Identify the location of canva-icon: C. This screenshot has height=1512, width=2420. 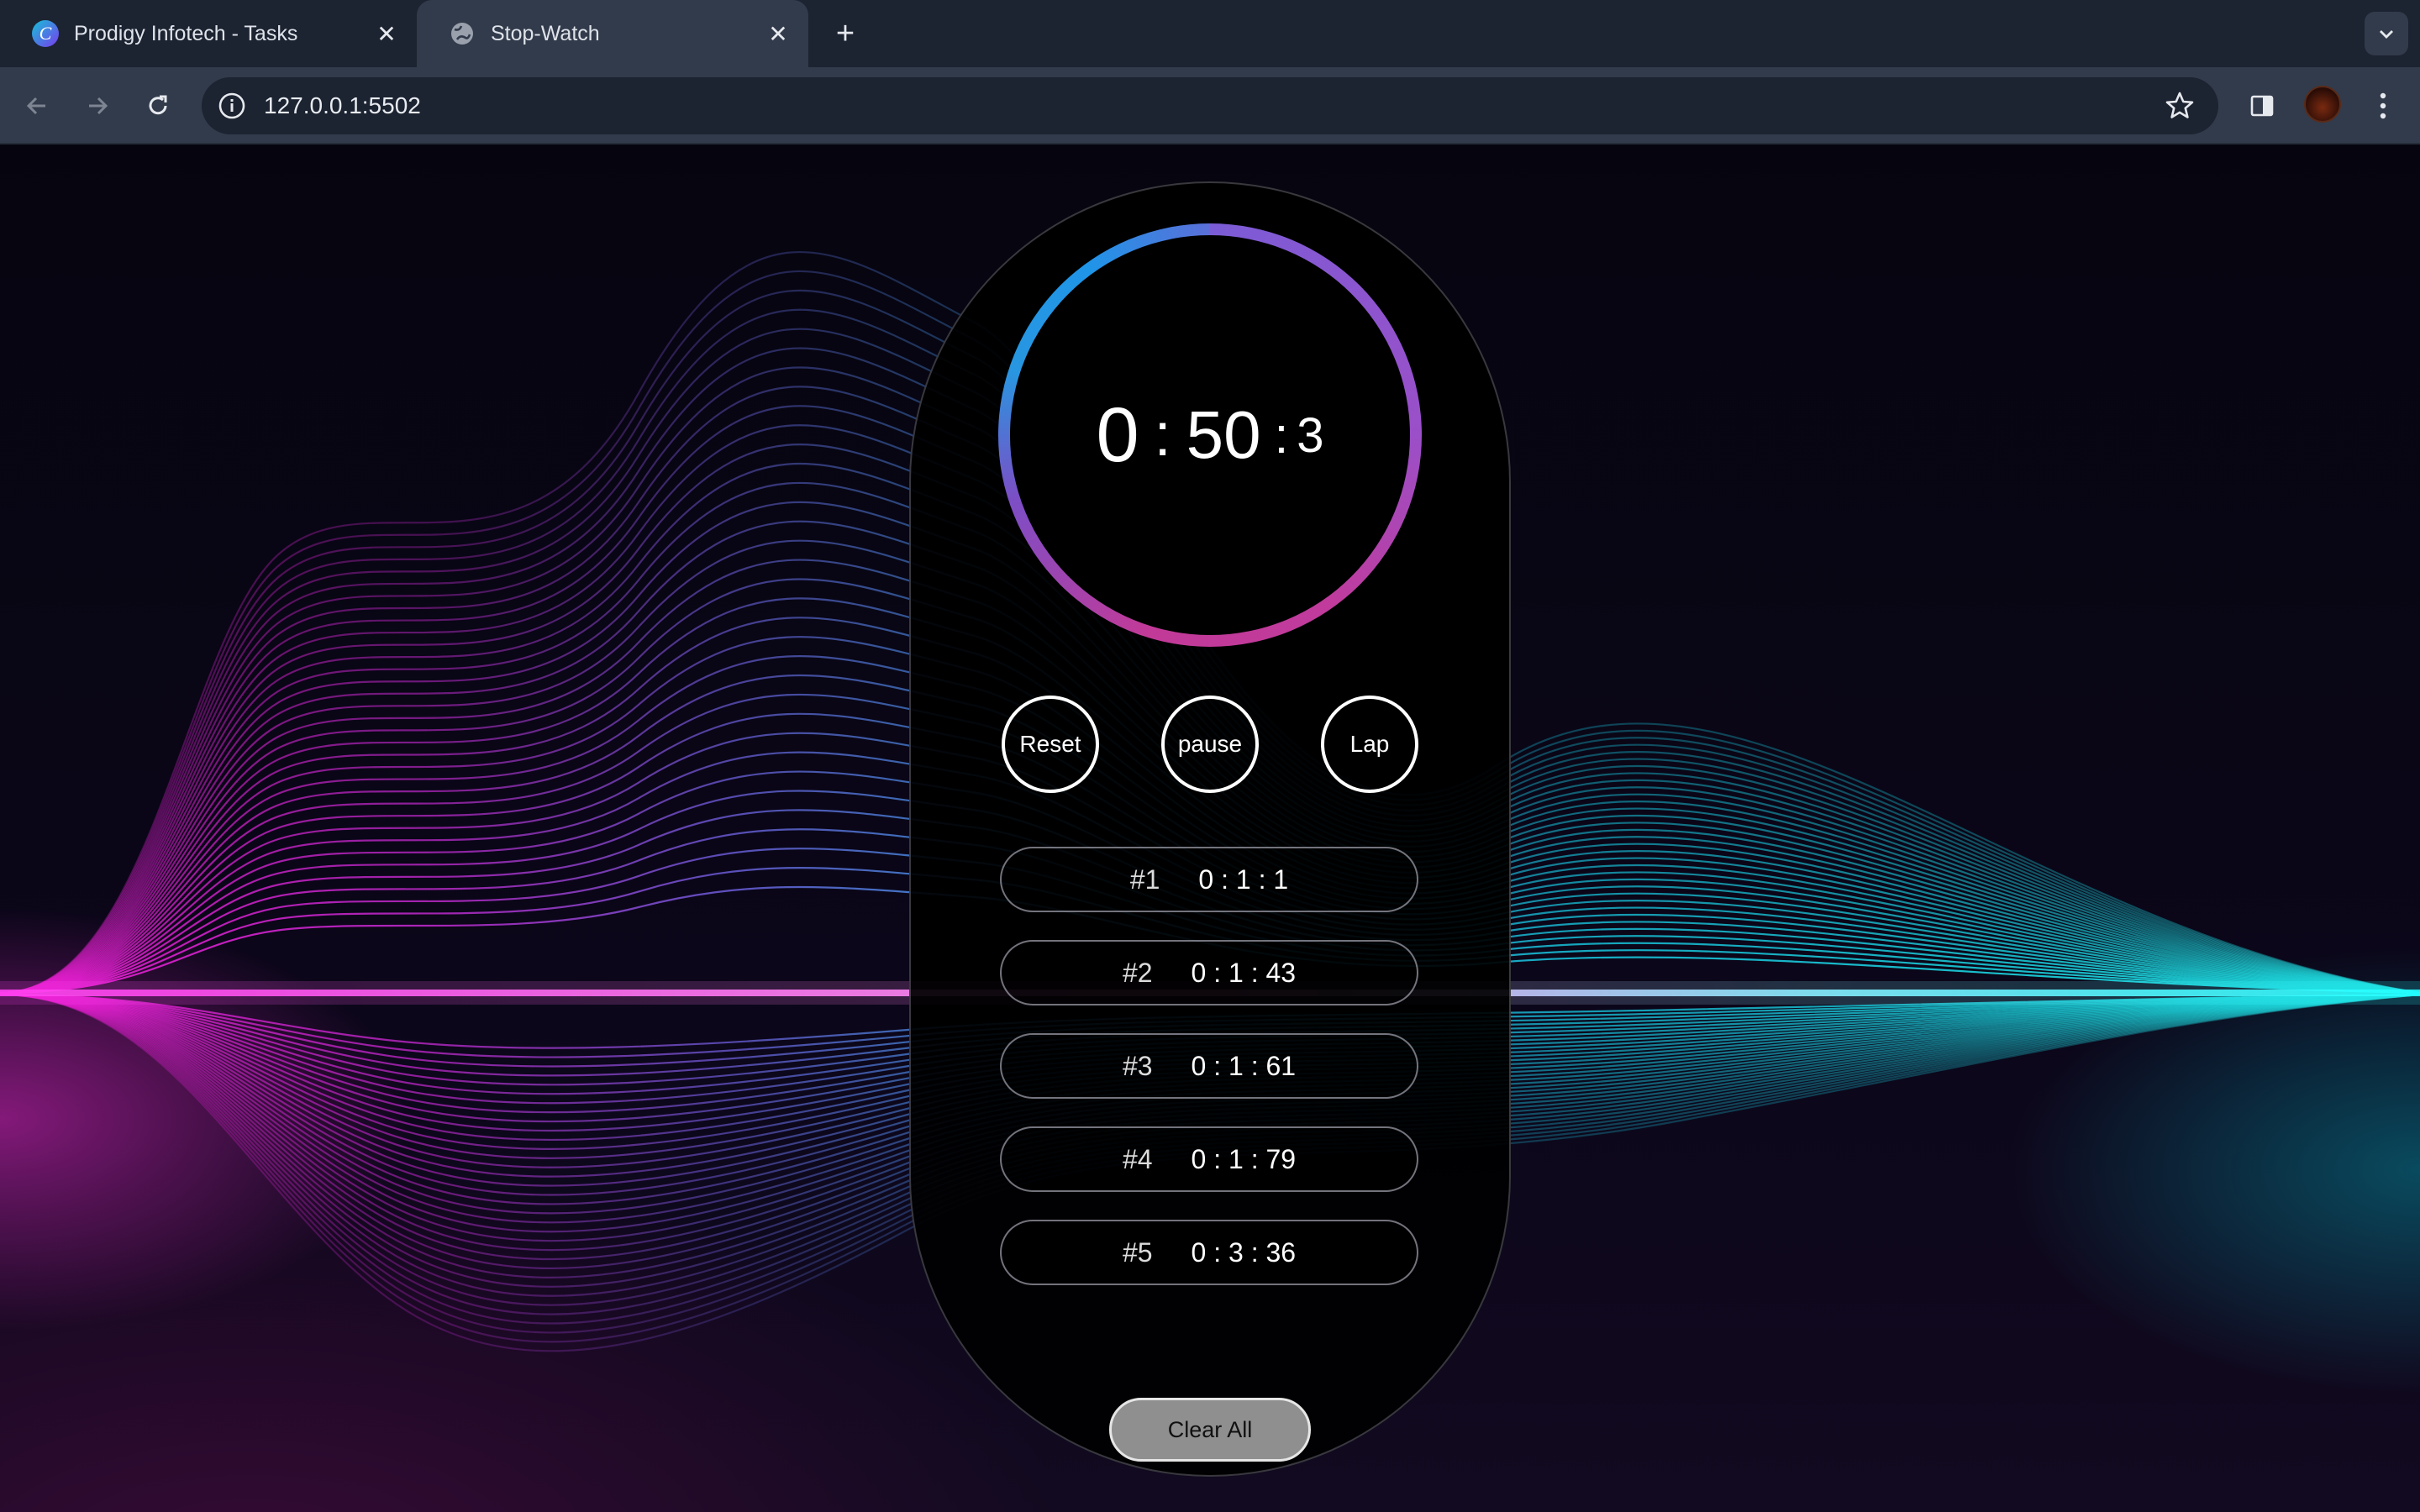
(45, 33).